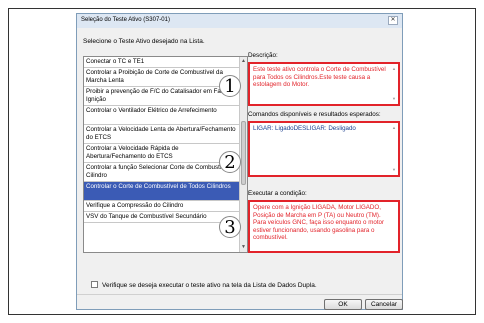  Describe the element at coordinates (162, 206) in the screenshot. I see `list-item: Verifique a Compressão do Cilindro` at that location.